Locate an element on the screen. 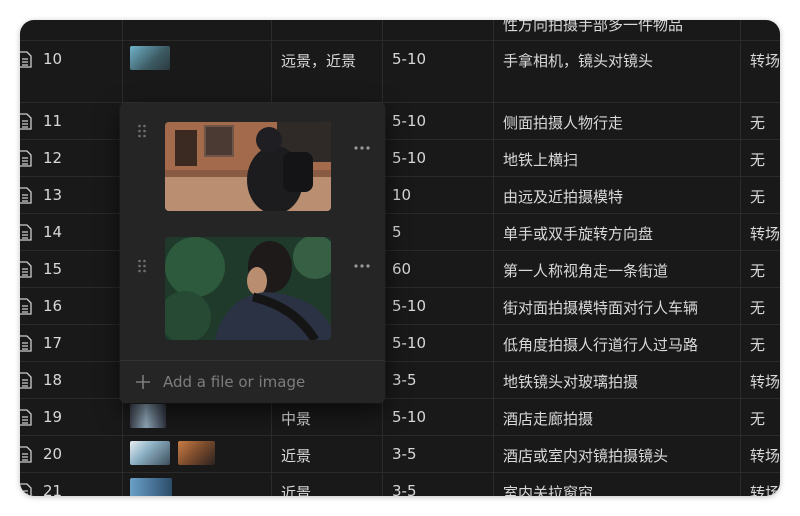 The width and height of the screenshot is (800, 516). row-shot: 中景 is located at coordinates (296, 418).